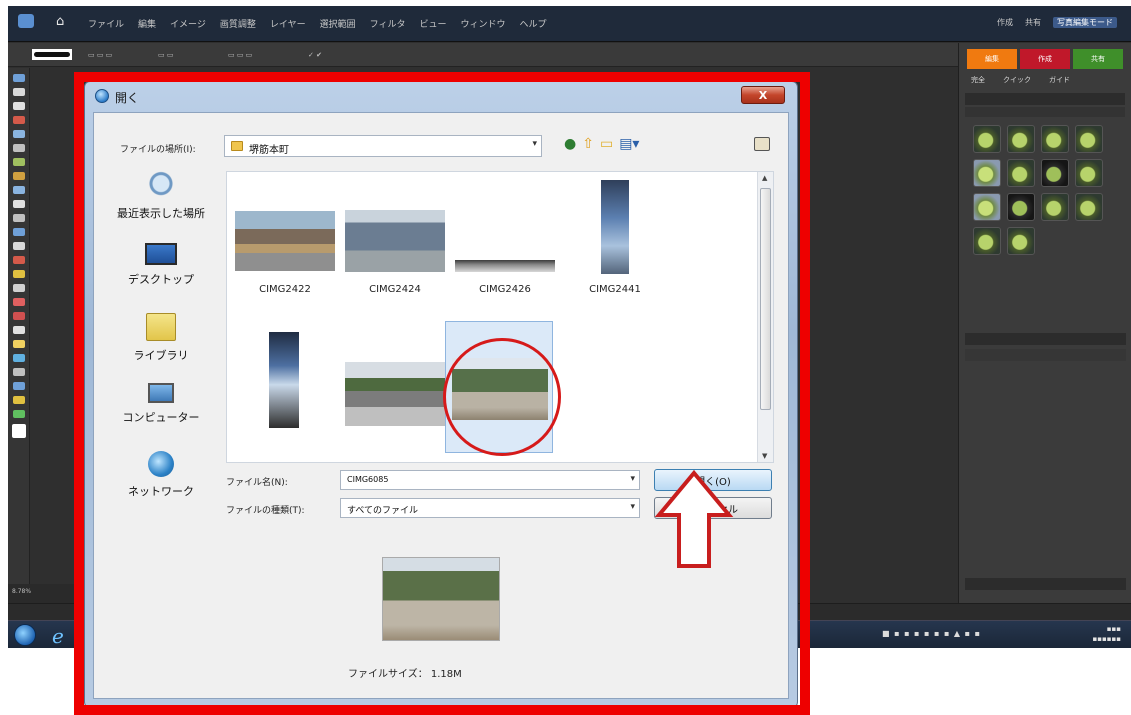 Image resolution: width=1131 pixels, height=715 pixels. Describe the element at coordinates (18, 120) in the screenshot. I see `tool-eyedropper` at that location.